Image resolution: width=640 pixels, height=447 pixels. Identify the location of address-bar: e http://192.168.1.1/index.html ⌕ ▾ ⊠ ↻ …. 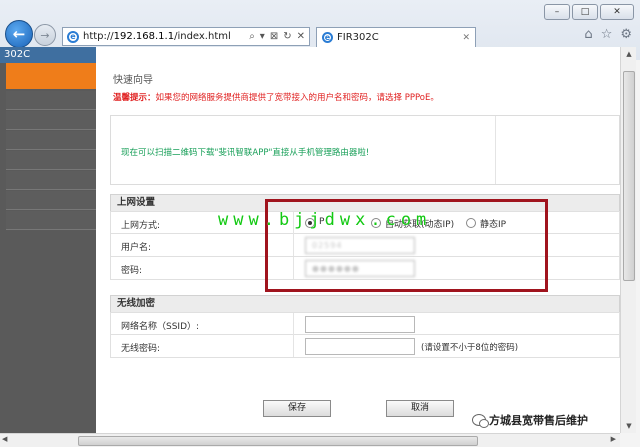
(186, 36).